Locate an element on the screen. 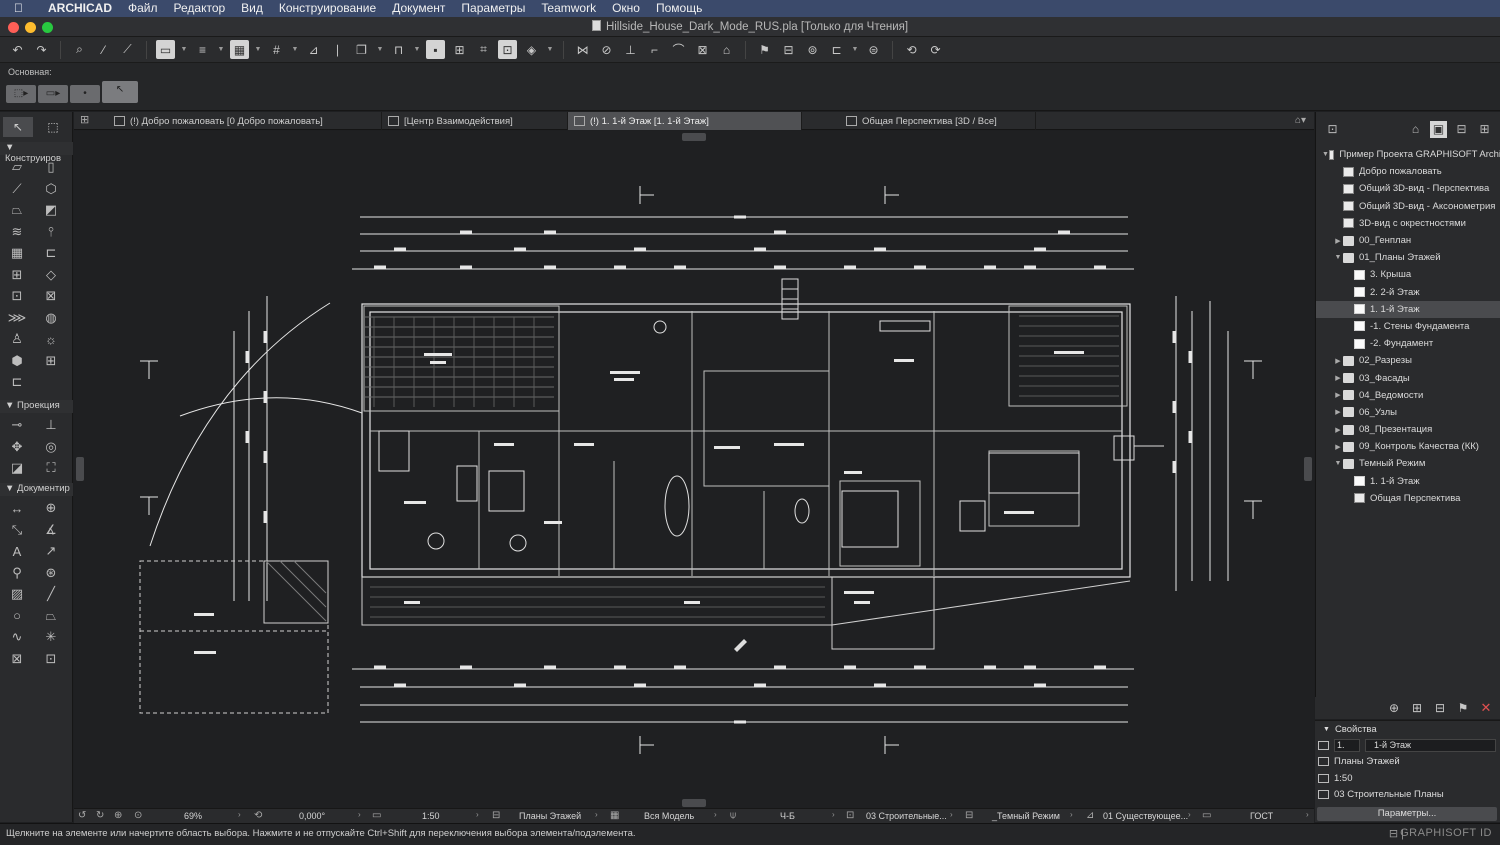  tab-floor-plan: (!) 1. 1-й Этаж [1. 1-й Этаж] is located at coordinates (685, 121).